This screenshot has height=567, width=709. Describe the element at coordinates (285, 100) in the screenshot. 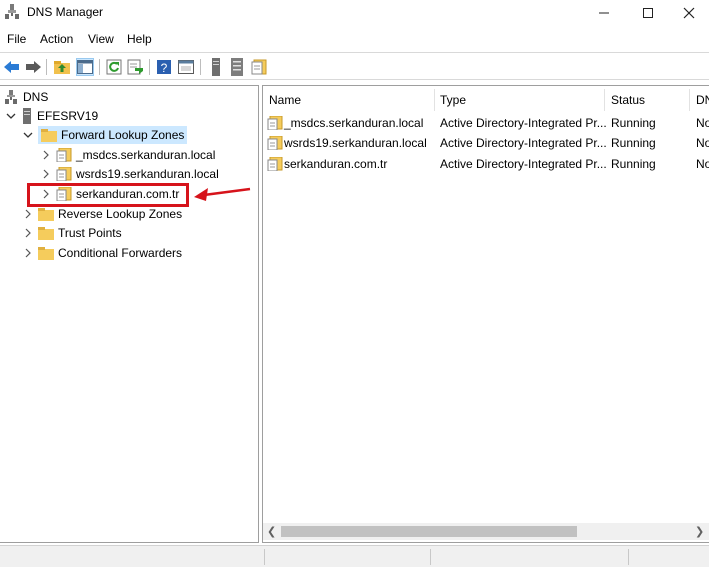

I see `column-header-name: Name` at that location.